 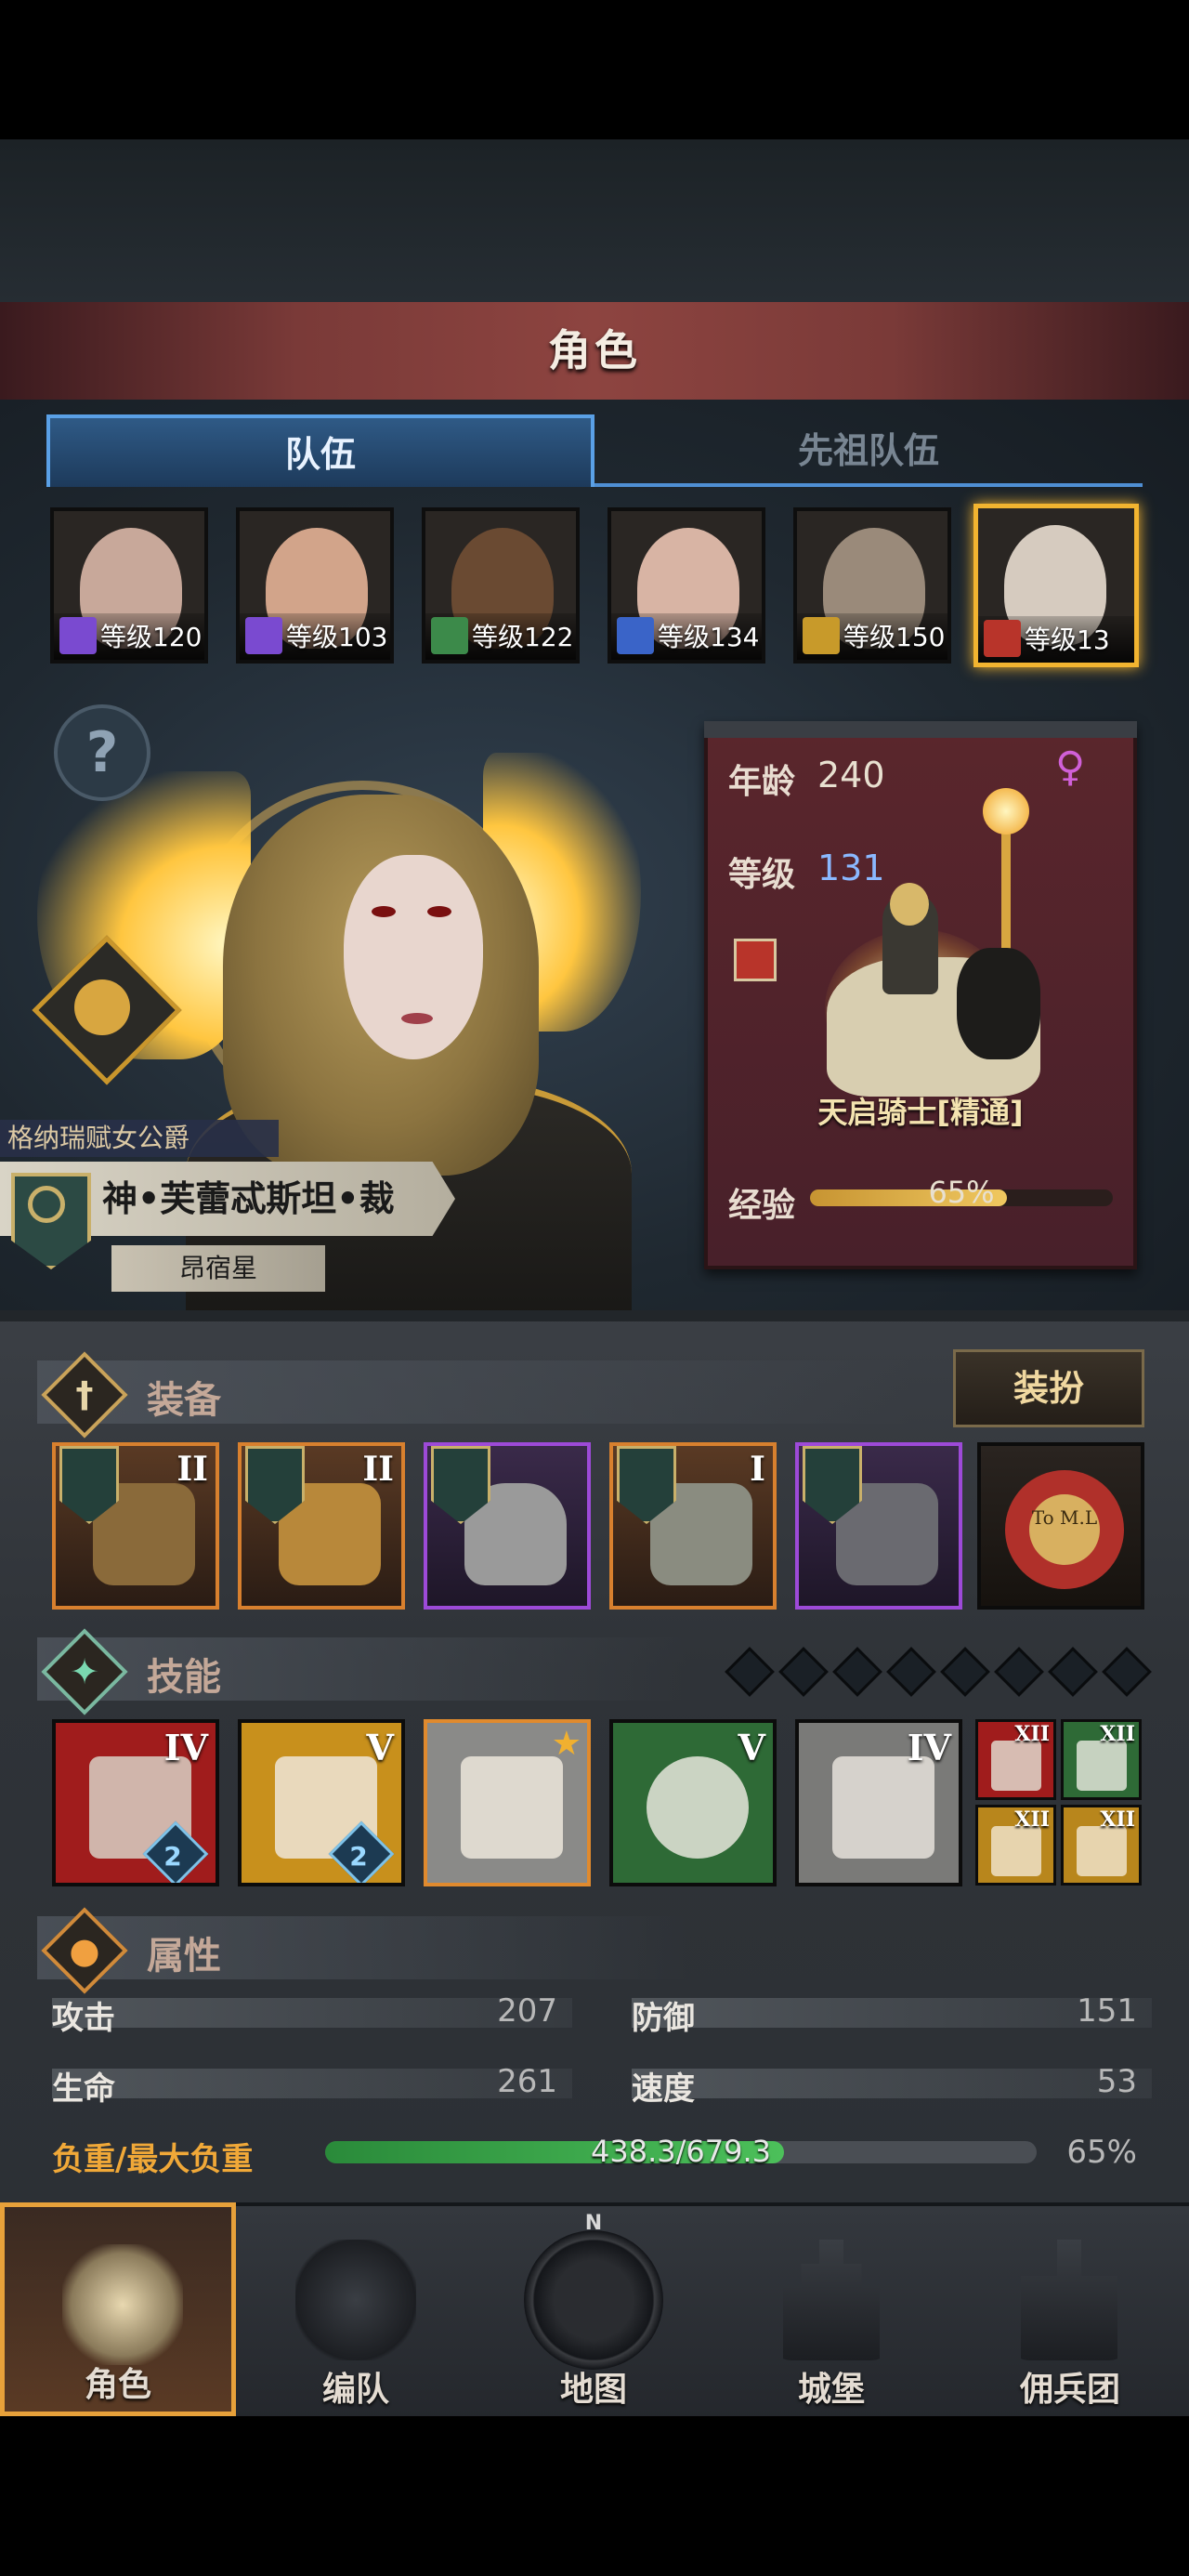 What do you see at coordinates (1016, 1766) in the screenshot?
I see `dagger-icon` at bounding box center [1016, 1766].